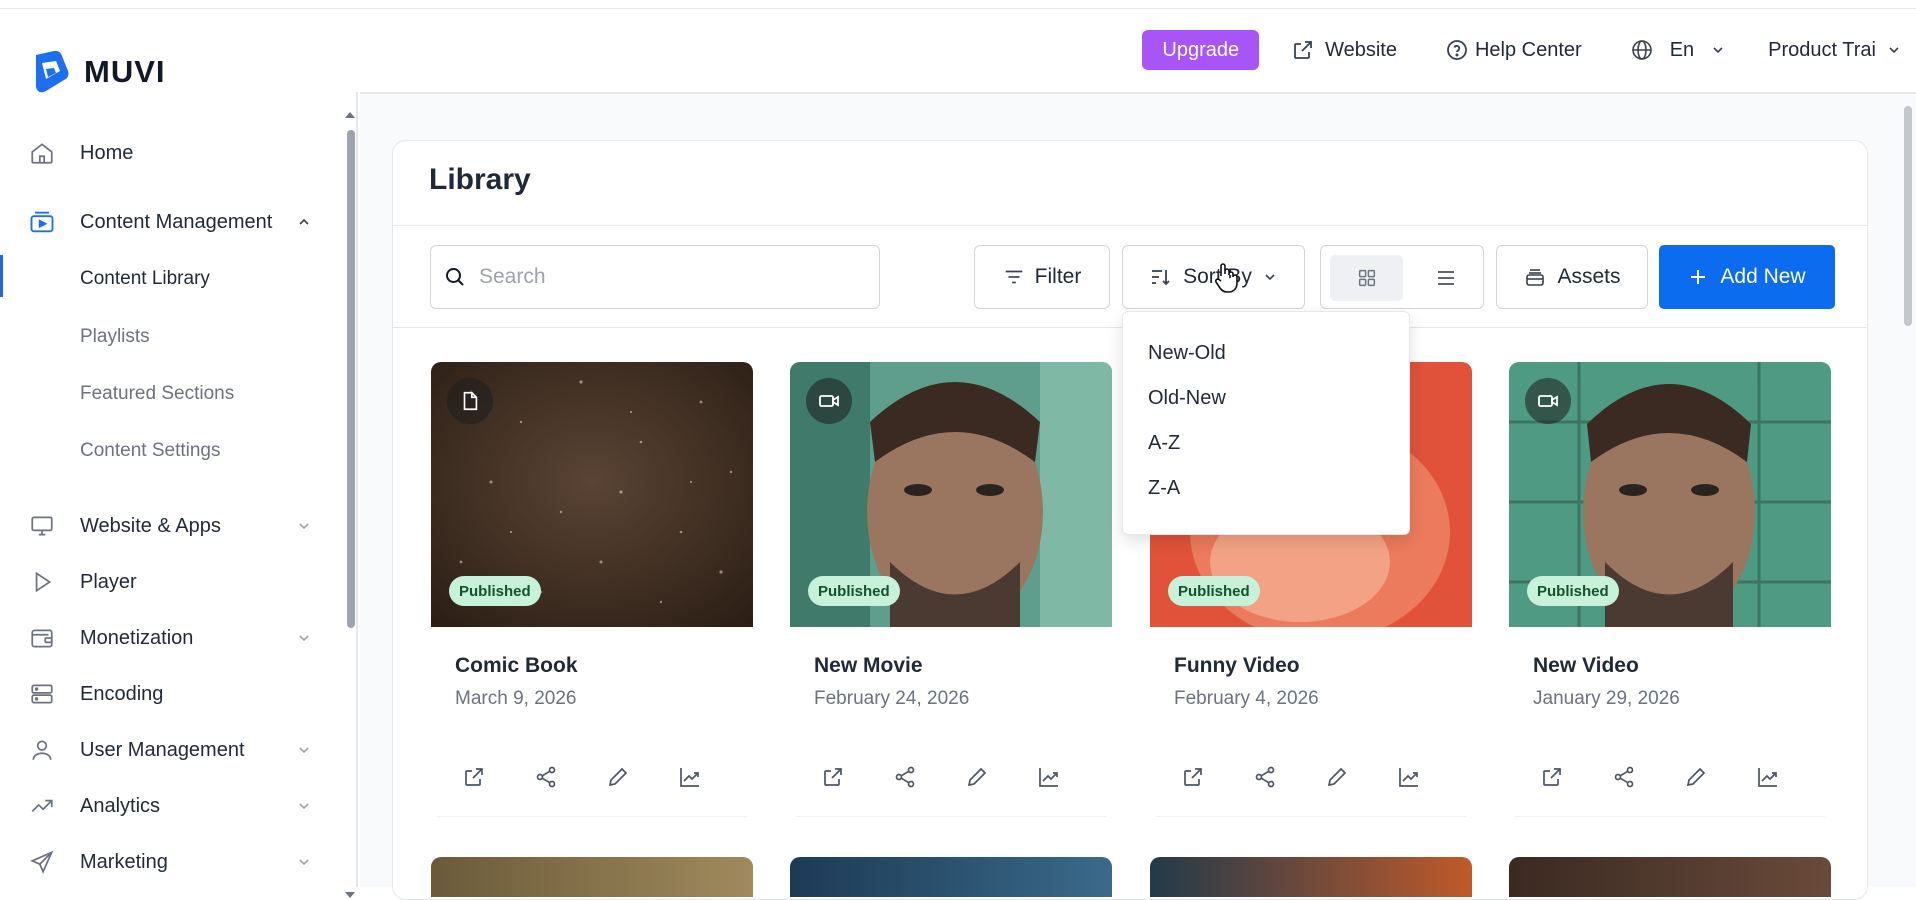  Describe the element at coordinates (1187, 353) in the screenshot. I see `sort-option-new-old: New-Old` at that location.